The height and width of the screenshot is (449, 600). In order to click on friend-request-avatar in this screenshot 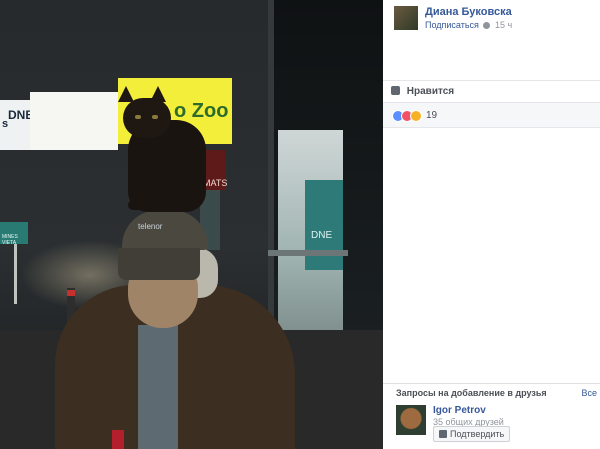, I will do `click(411, 420)`.